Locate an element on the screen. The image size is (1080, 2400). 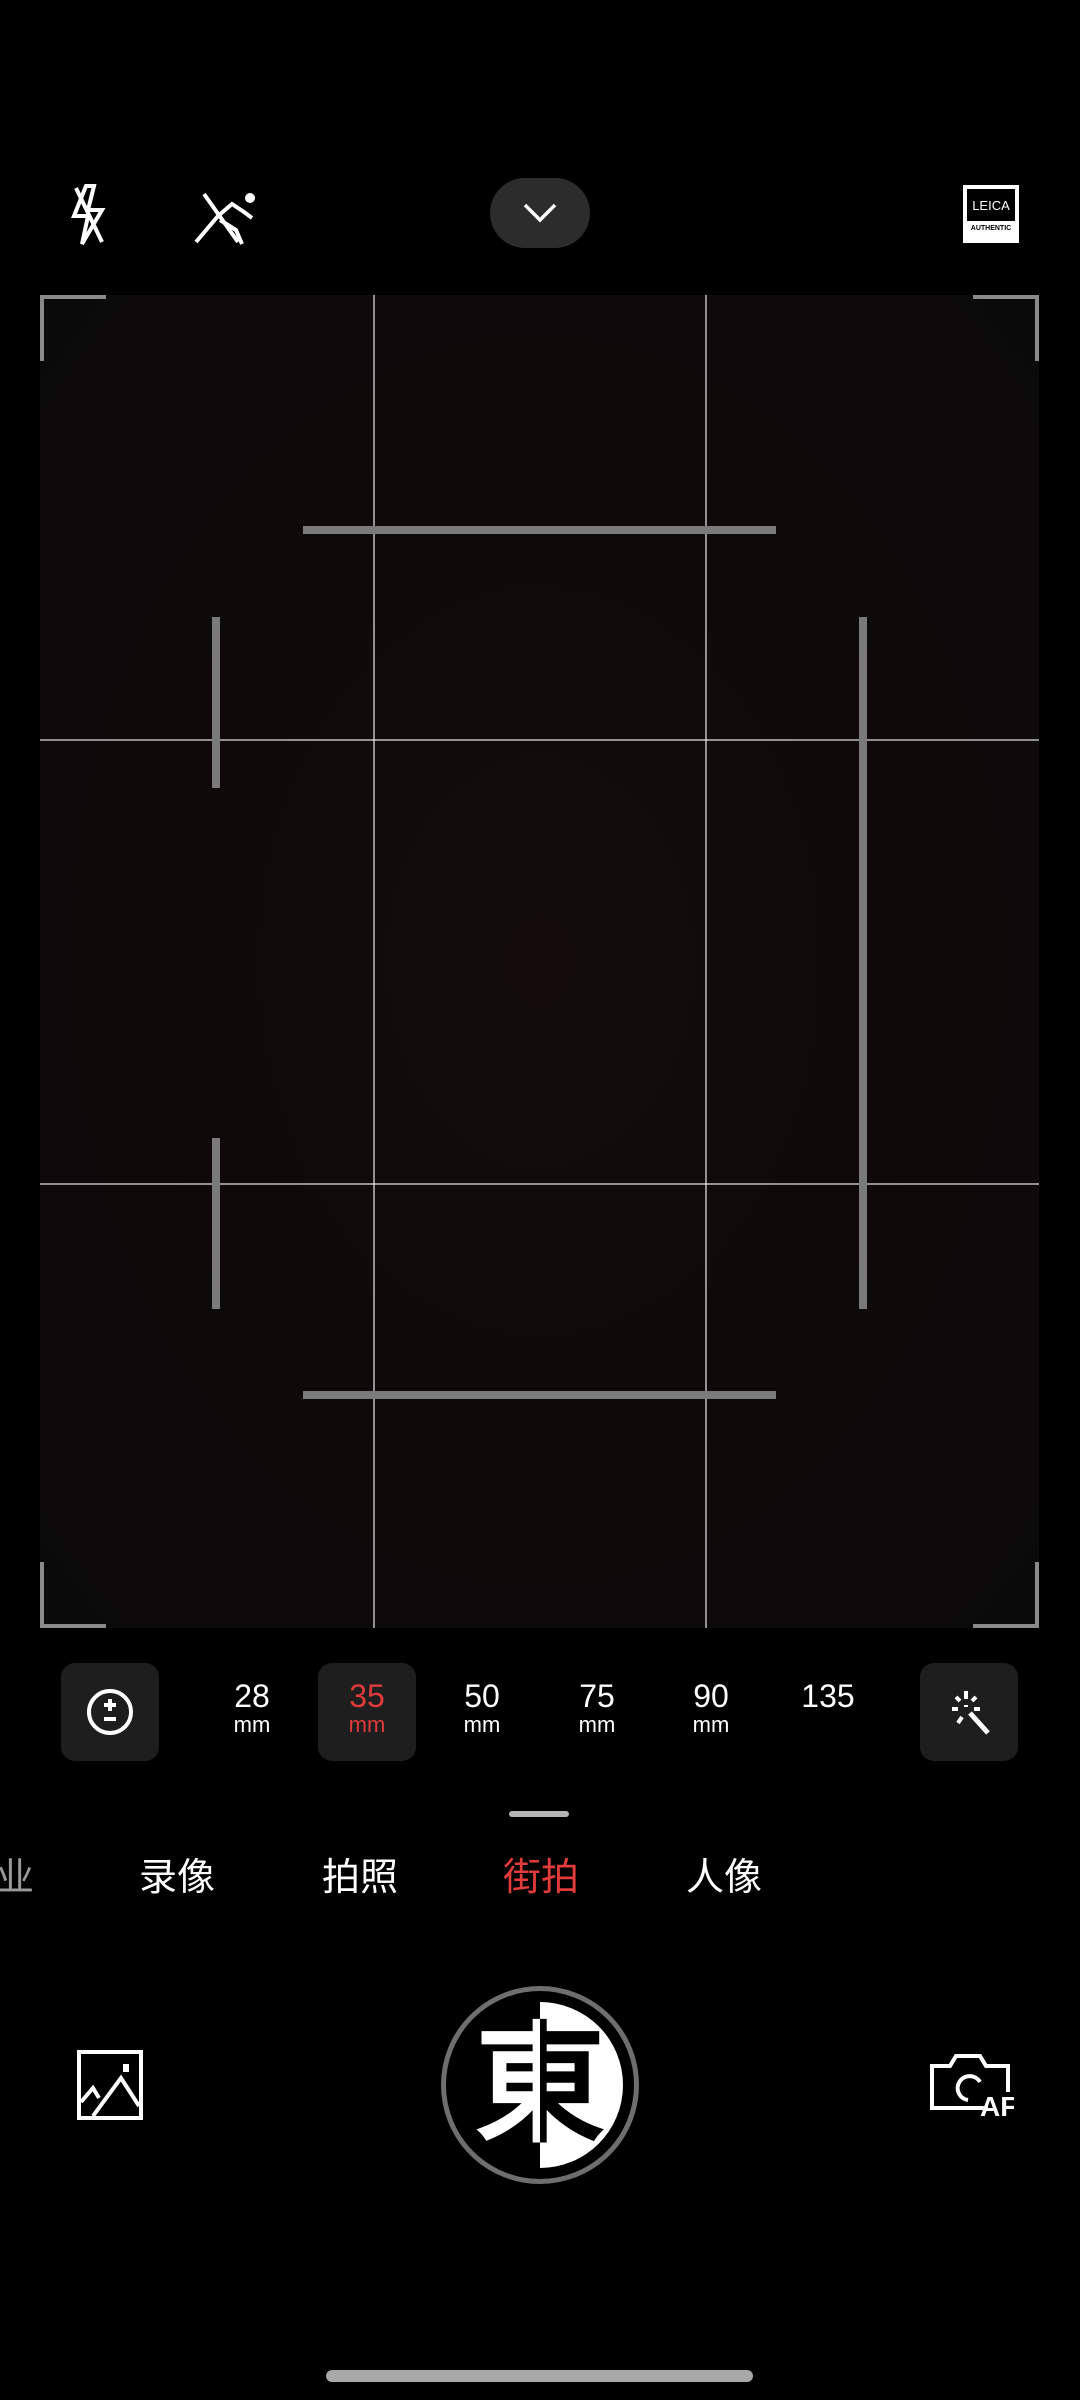
leica-label: LEICA is located at coordinates (991, 205).